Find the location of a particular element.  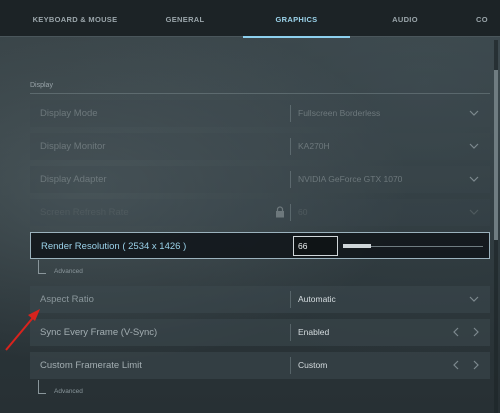

display-adapter-value: NVIDIA GeForce GTX 1070 is located at coordinates (350, 179).